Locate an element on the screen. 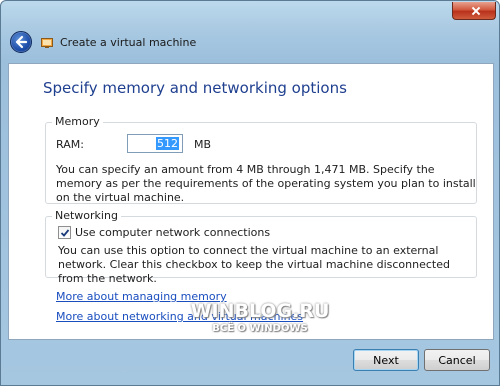 This screenshot has height=386, width=500. network-connections-checkbox is located at coordinates (64, 232).